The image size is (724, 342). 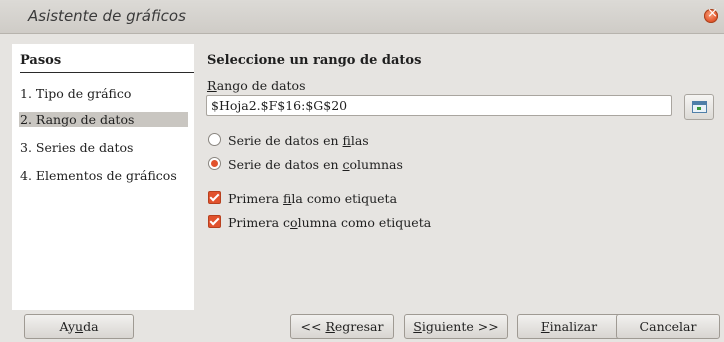 What do you see at coordinates (256, 85) in the screenshot?
I see `range-label: Rango de datos` at bounding box center [256, 85].